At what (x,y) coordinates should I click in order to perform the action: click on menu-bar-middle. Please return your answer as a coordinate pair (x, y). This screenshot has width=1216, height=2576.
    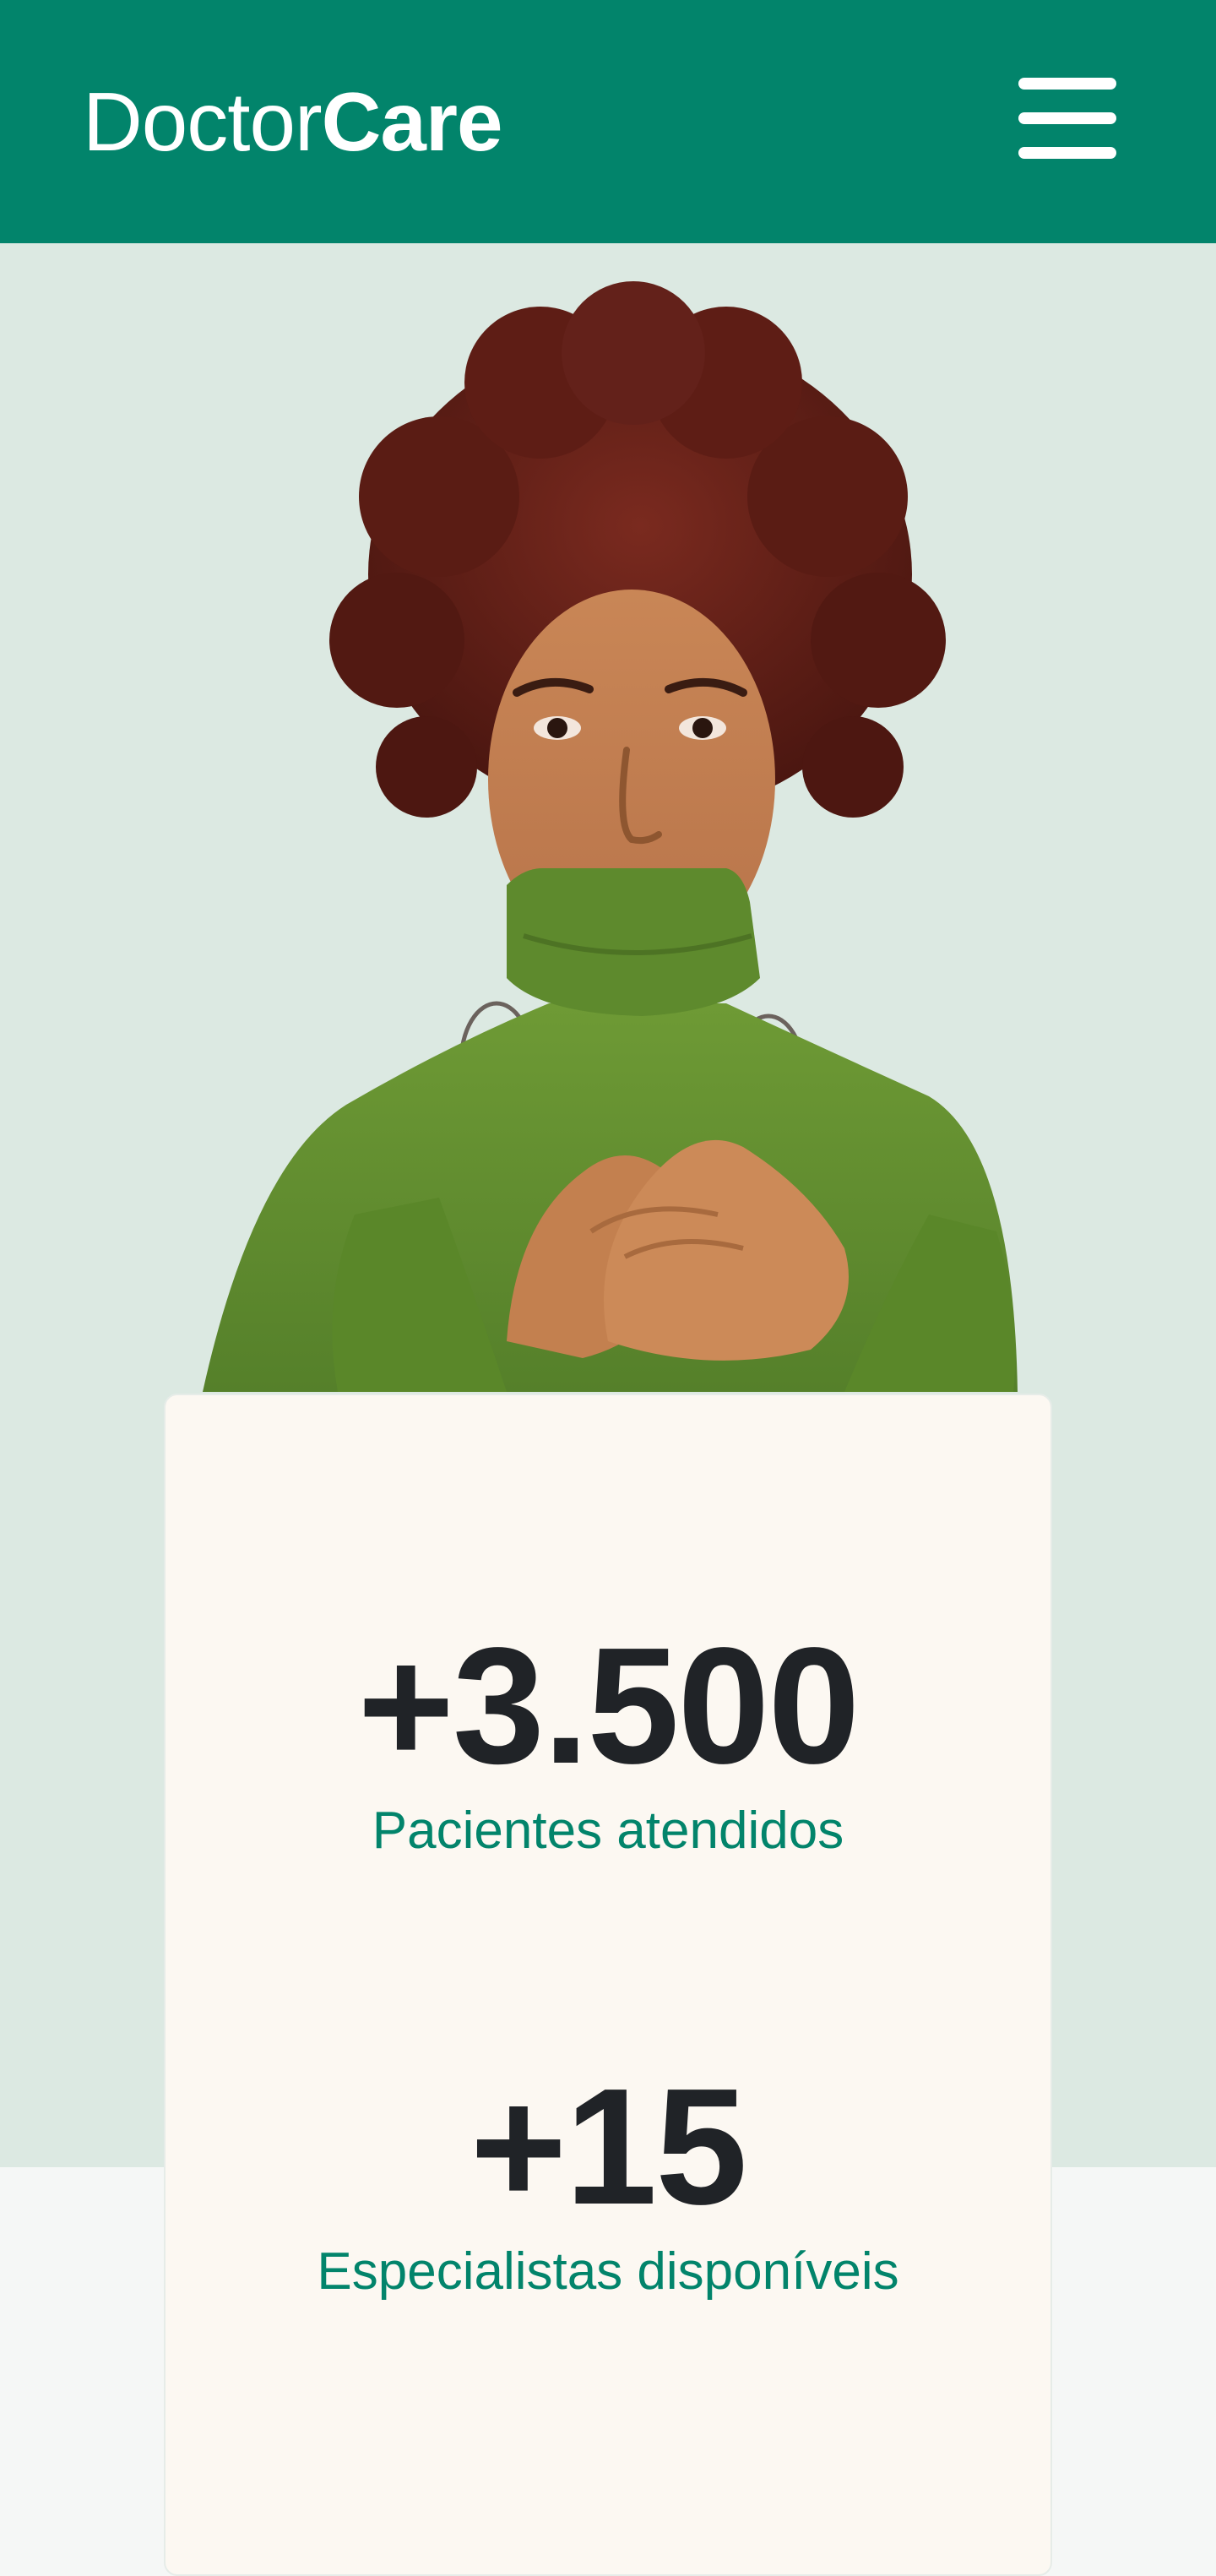
    Looking at the image, I should click on (1067, 118).